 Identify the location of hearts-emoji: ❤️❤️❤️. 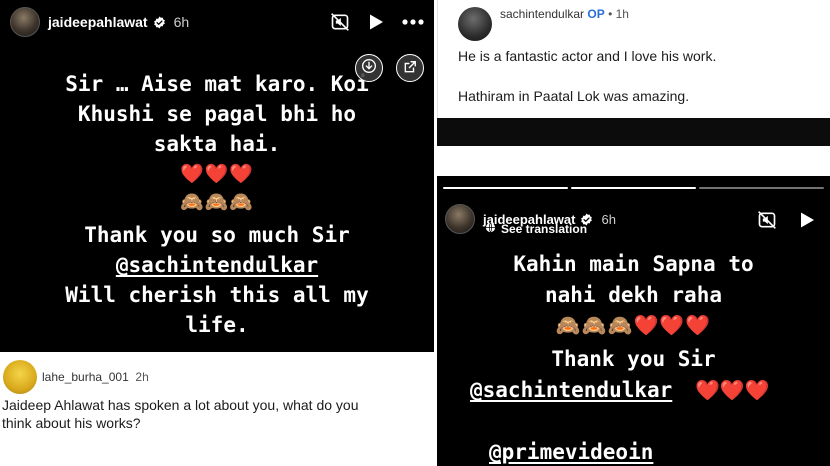
(732, 390).